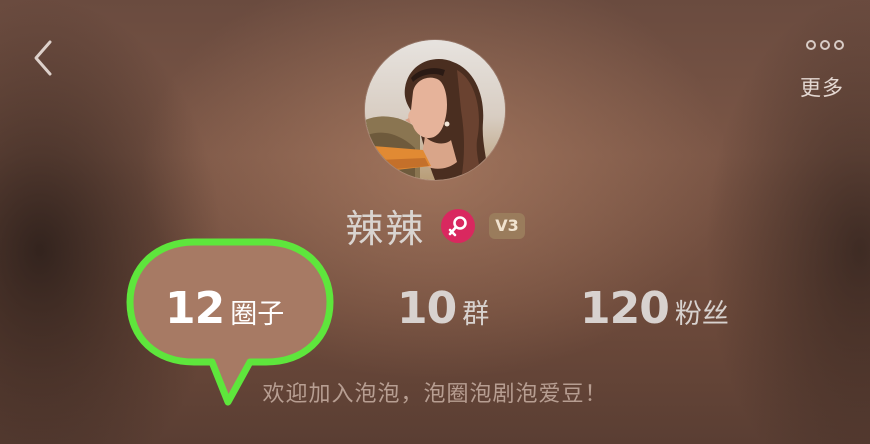 The height and width of the screenshot is (444, 870). I want to click on back-button, so click(44, 58).